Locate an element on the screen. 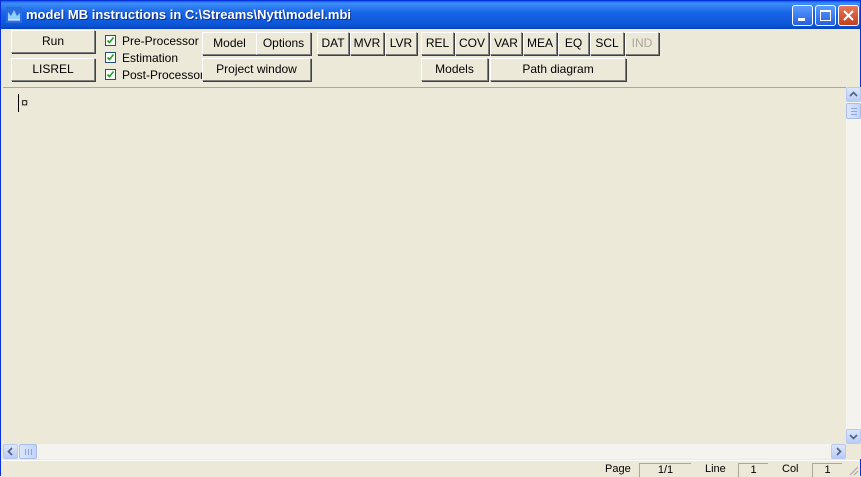 This screenshot has height=477, width=861. maximize-icon is located at coordinates (825, 15).